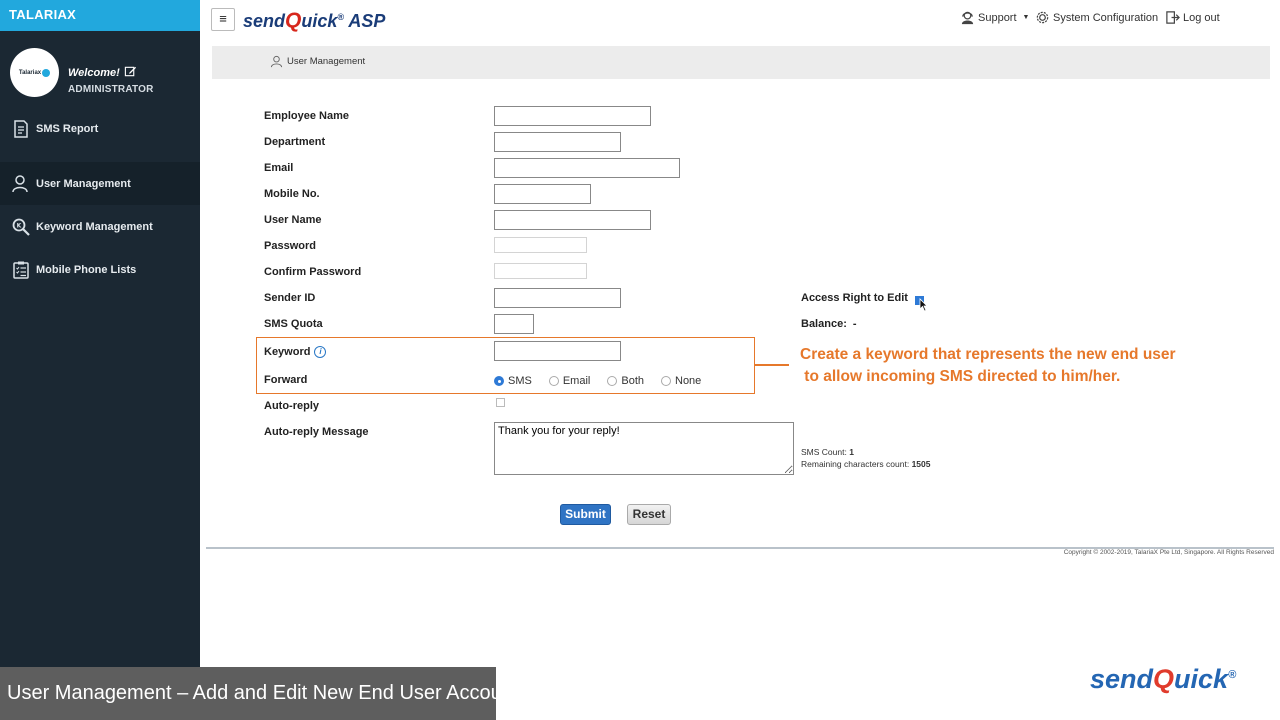 The image size is (1280, 720). What do you see at coordinates (824, 324) in the screenshot?
I see `balance-label: Balance:` at bounding box center [824, 324].